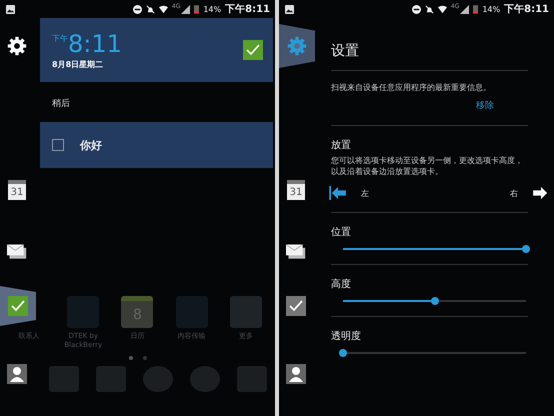 The height and width of the screenshot is (416, 554). Describe the element at coordinates (427, 166) in the screenshot. I see `description-text: 您可以将选项卡移动至设备另一侧，更改选项卡高度，以及沿着设备边沿放置选项卡。` at that location.